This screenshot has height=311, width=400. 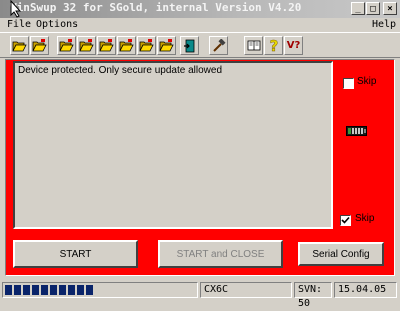 I want to click on question-icon: ?, so click(x=273, y=45).